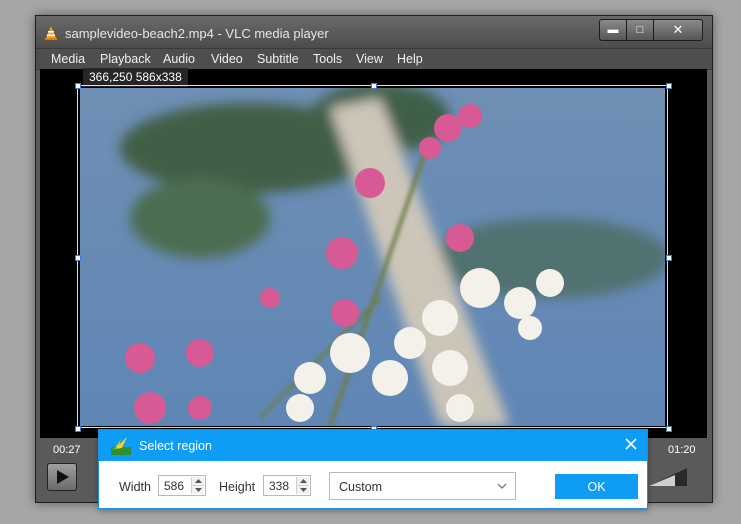  I want to click on close-icon: ✕, so click(678, 29).